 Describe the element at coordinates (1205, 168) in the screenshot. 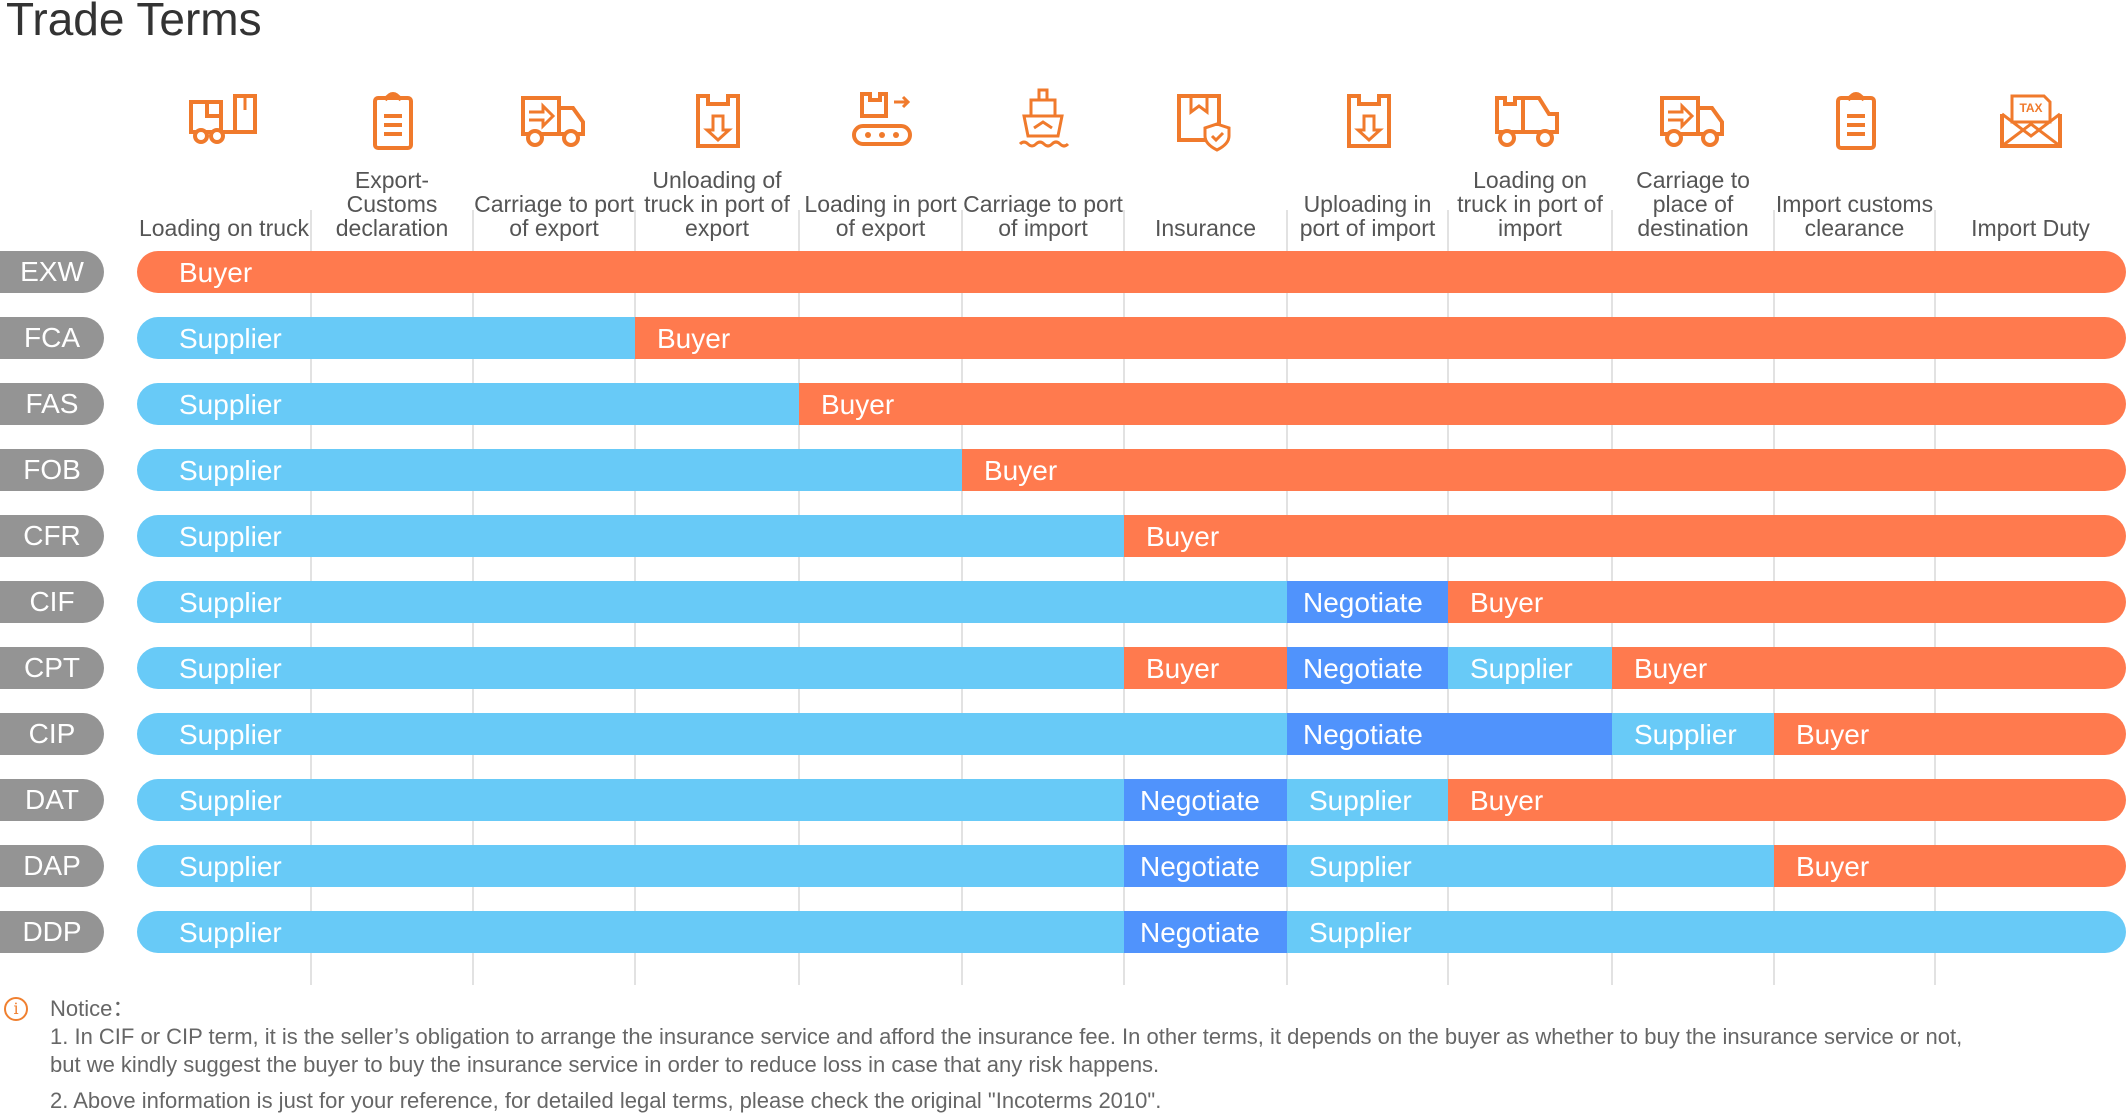

I see `column-header: Insurance` at that location.